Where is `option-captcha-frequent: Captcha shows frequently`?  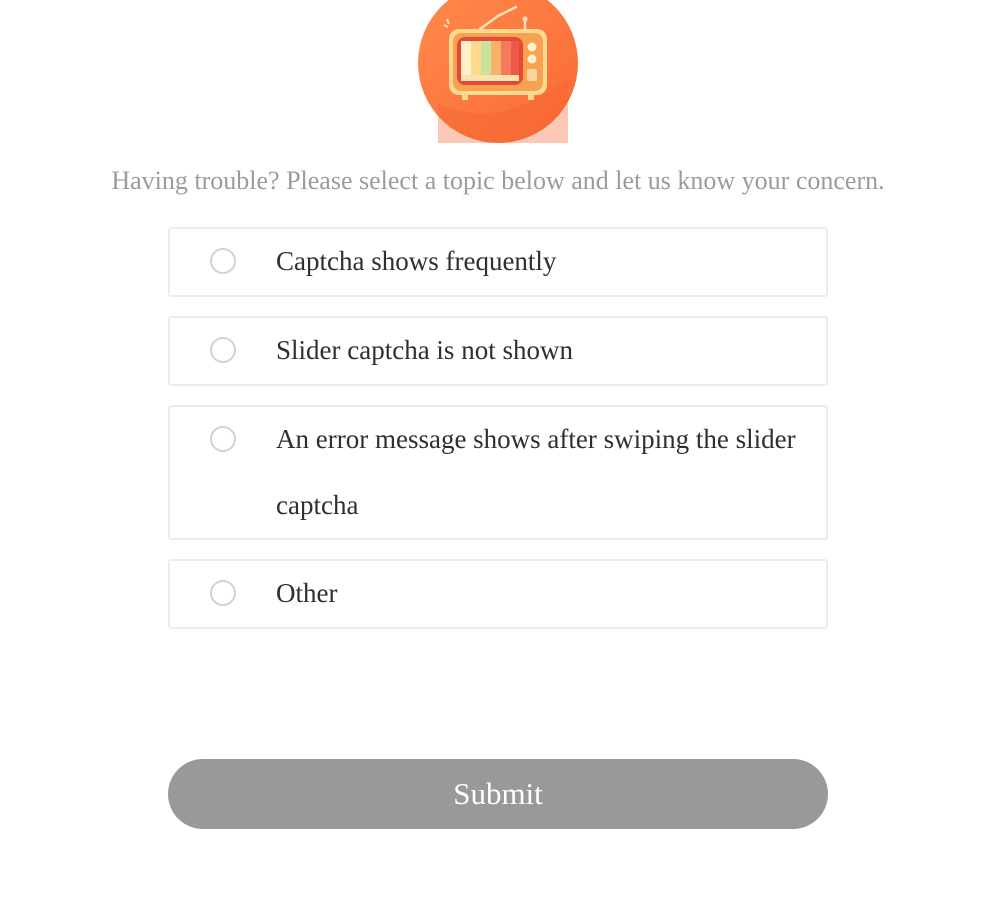
option-captcha-frequent: Captcha shows frequently is located at coordinates (498, 262).